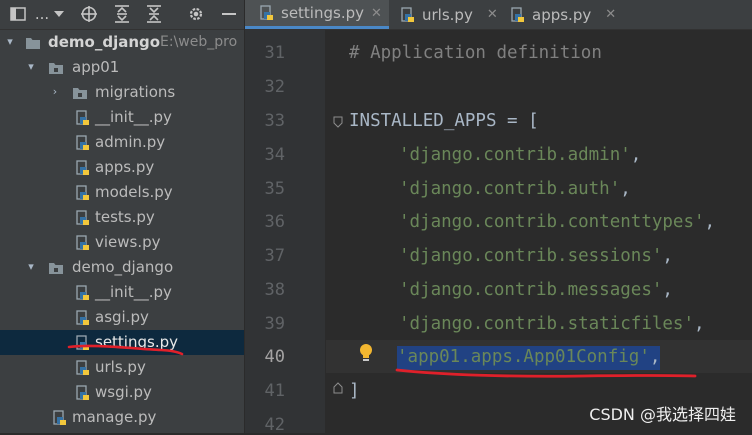 The width and height of the screenshot is (752, 435). Describe the element at coordinates (130, 142) in the screenshot. I see `tree-item-label: admin.py` at that location.